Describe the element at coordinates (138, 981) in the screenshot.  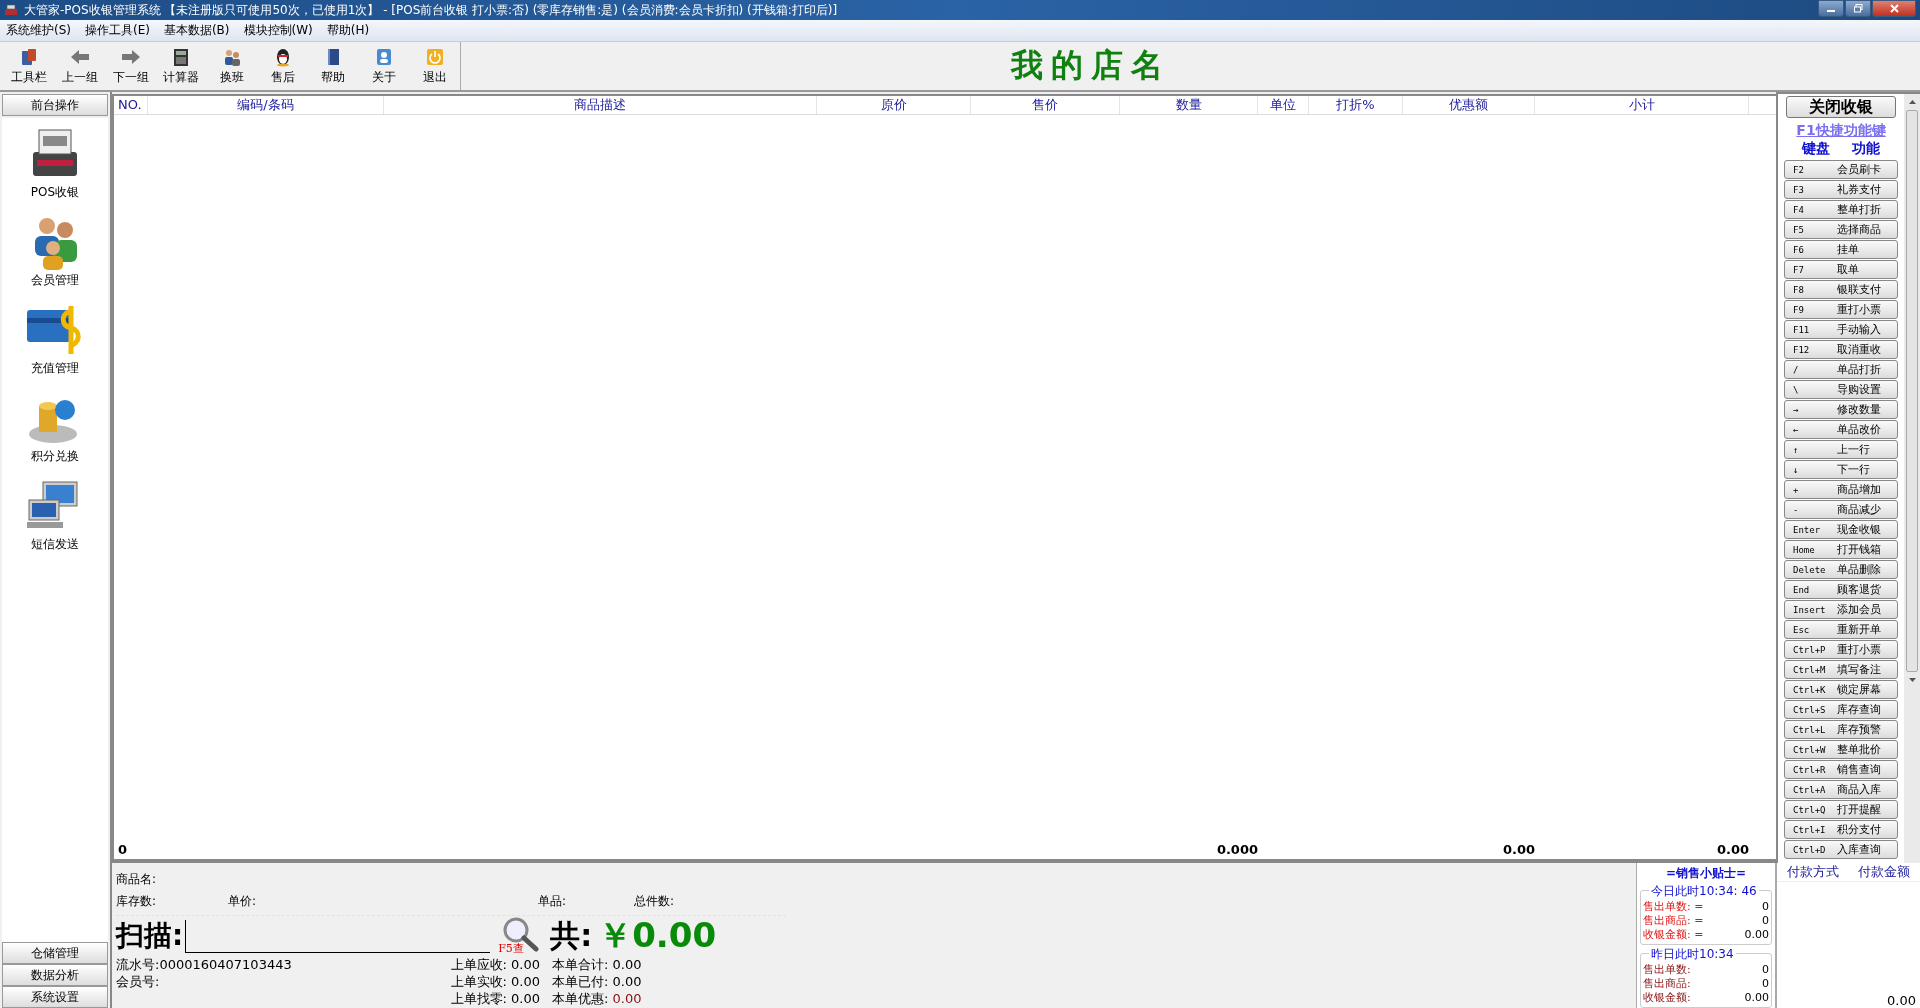
I see `info-line: 会员号:` at that location.